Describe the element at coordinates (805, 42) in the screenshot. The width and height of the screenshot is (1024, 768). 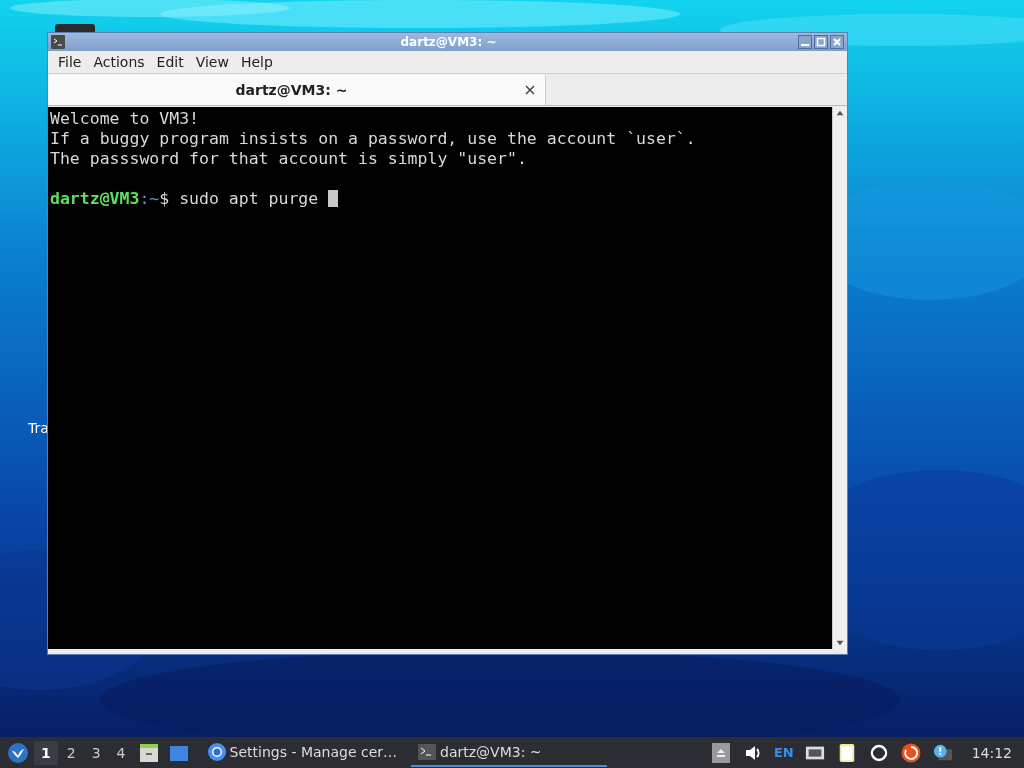
I see `minimize-icon` at that location.